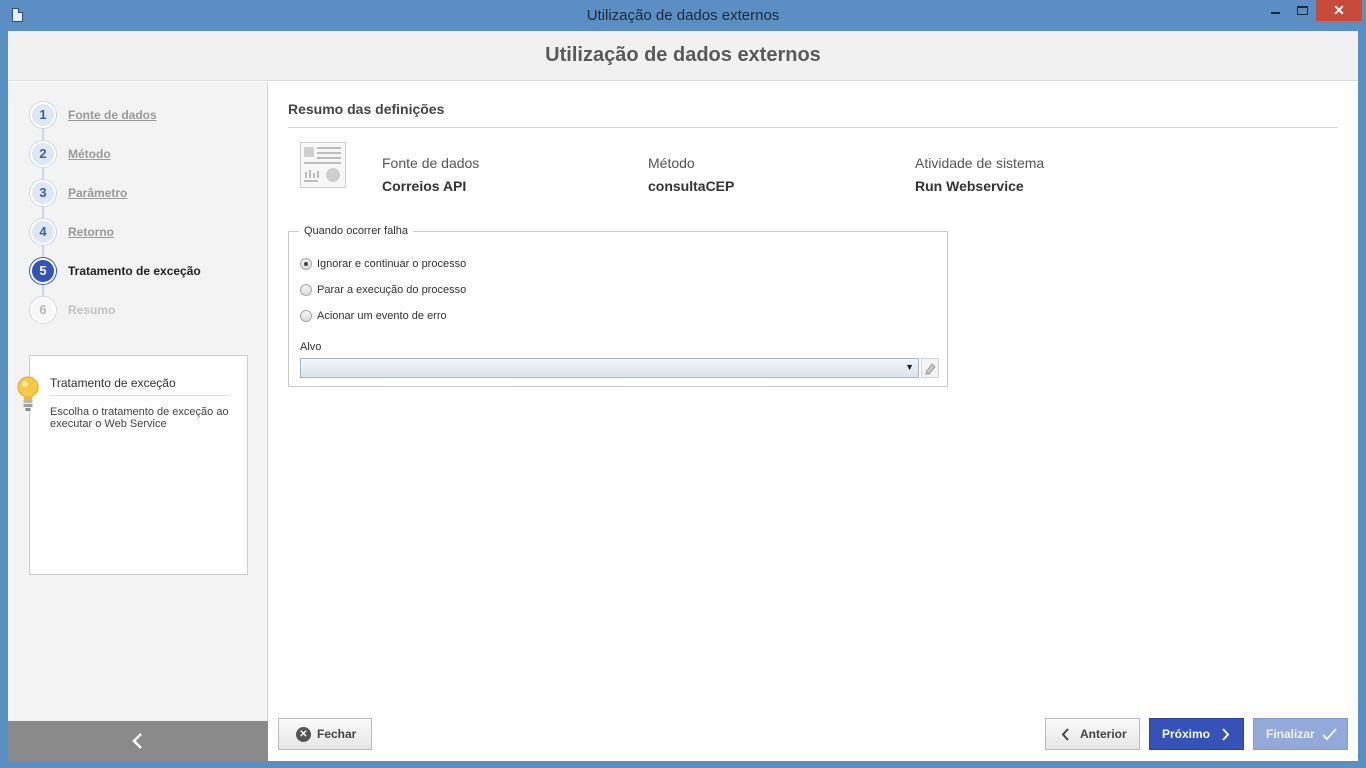  What do you see at coordinates (1103, 734) in the screenshot?
I see `previous-button-label: Anterior` at bounding box center [1103, 734].